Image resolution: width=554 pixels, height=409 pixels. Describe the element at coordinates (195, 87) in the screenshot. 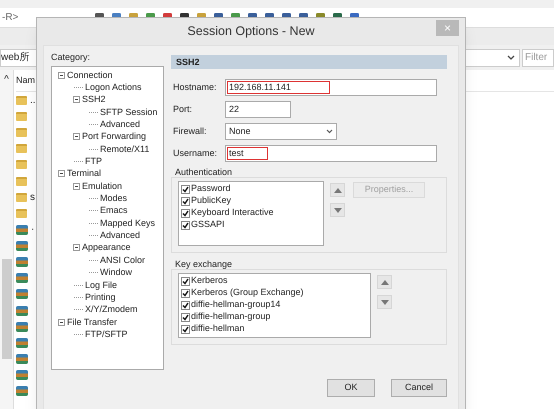

I see `field-label: Hostname:` at that location.